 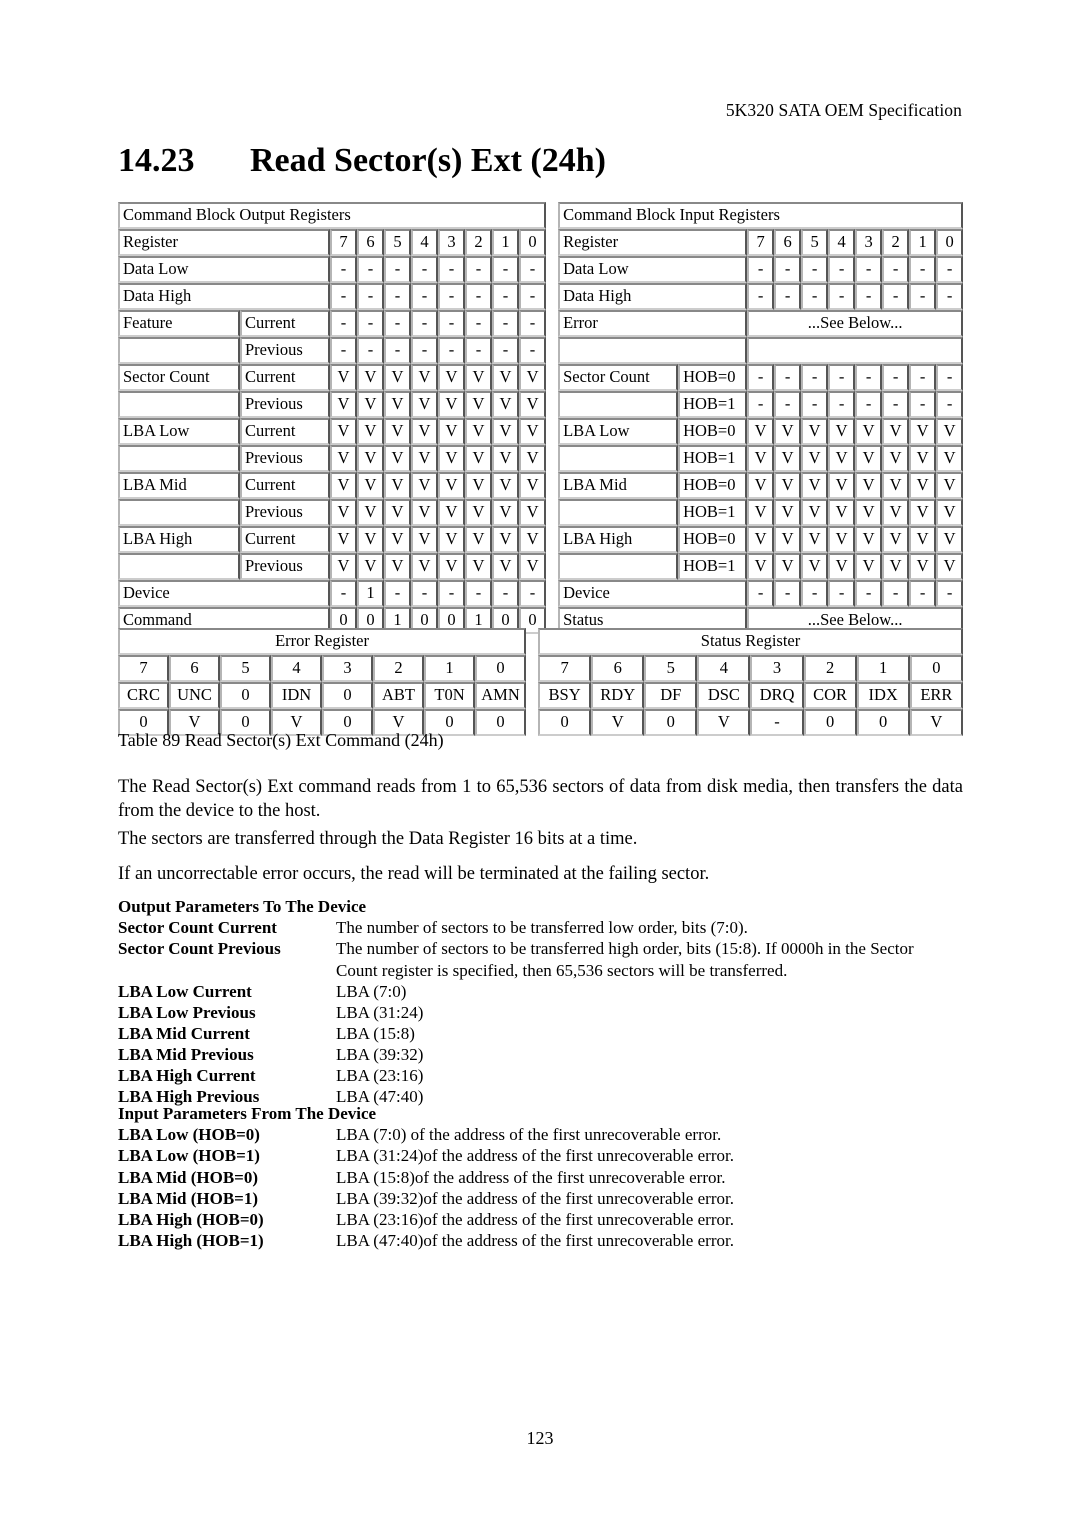 I want to click on parameter-definition: LBA (23:16), so click(x=380, y=1075).